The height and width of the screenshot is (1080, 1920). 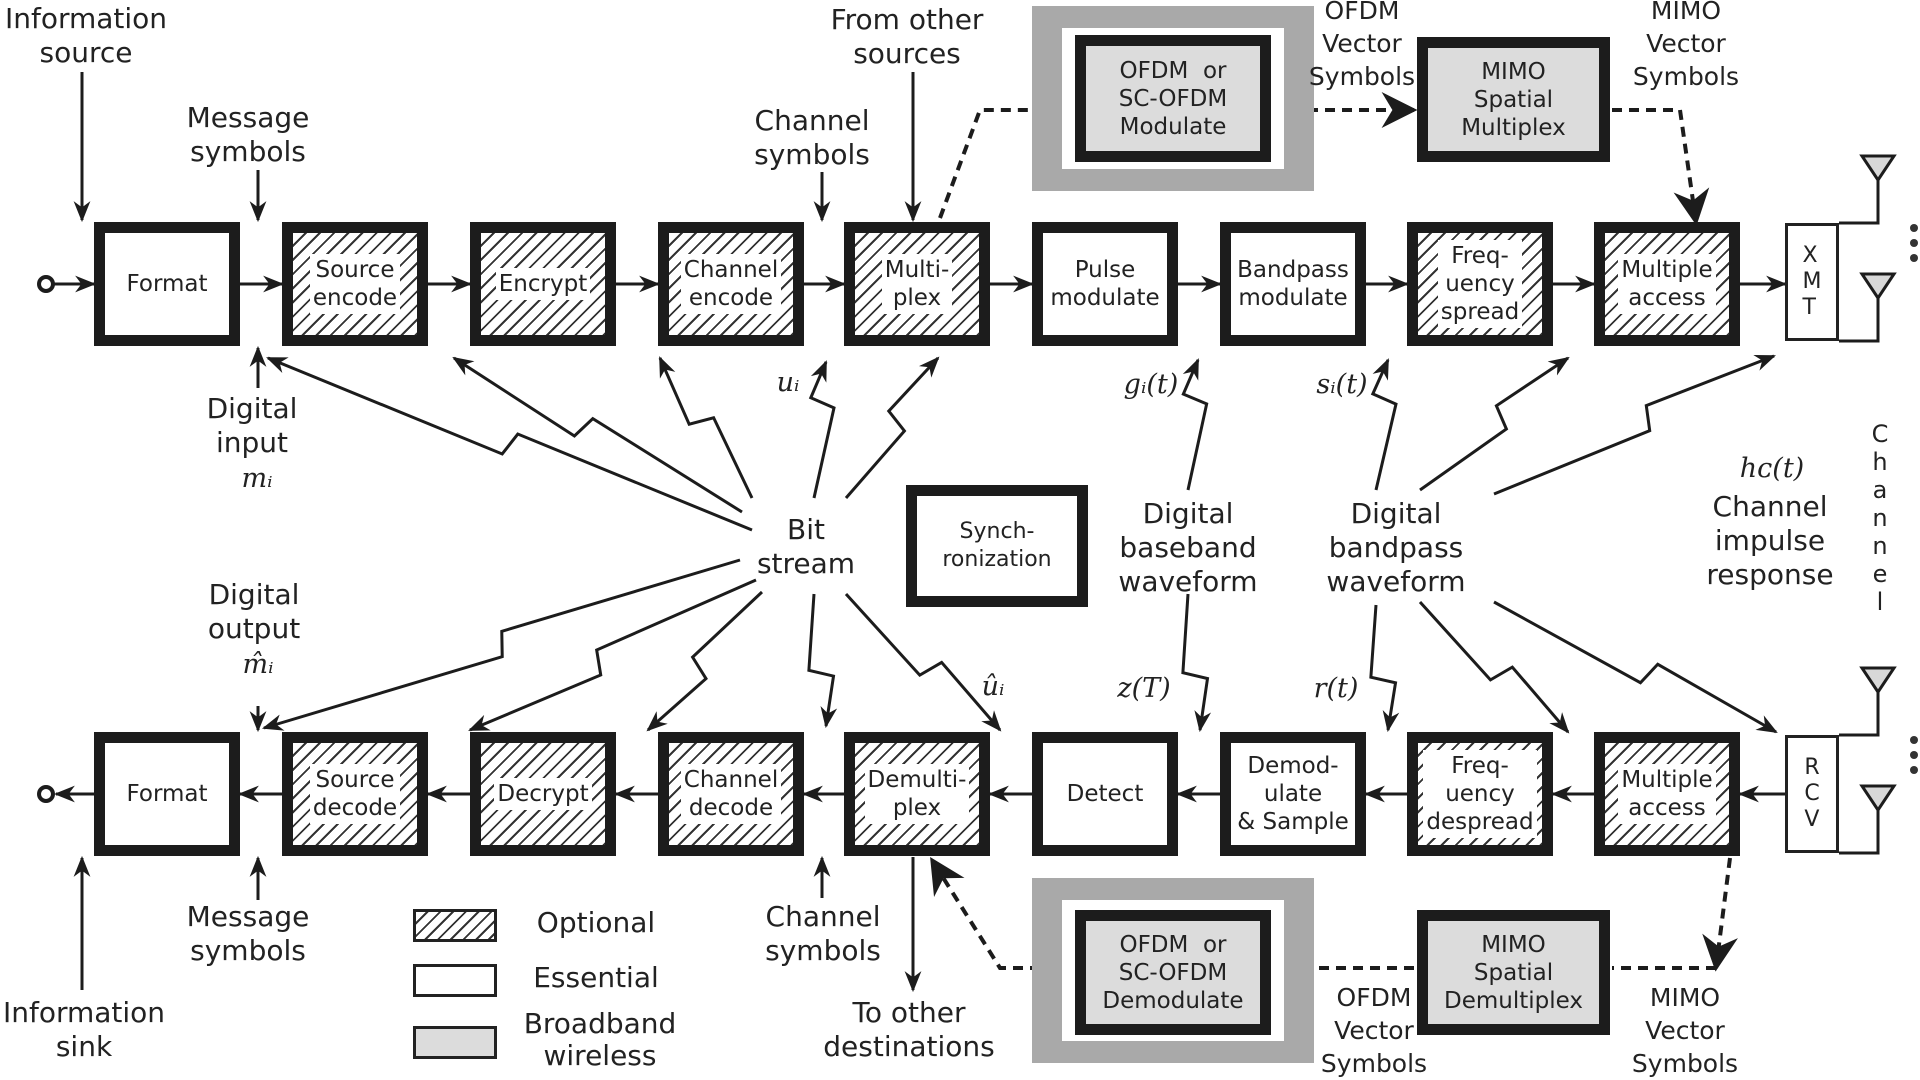 I want to click on rx-block-multiple-access: Multiple access, so click(x=1667, y=794).